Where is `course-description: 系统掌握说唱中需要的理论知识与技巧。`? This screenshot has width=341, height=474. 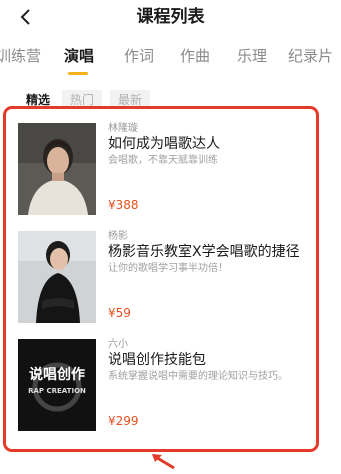 course-description: 系统掌握说唱中需要的理论知识与技巧。 is located at coordinates (198, 376).